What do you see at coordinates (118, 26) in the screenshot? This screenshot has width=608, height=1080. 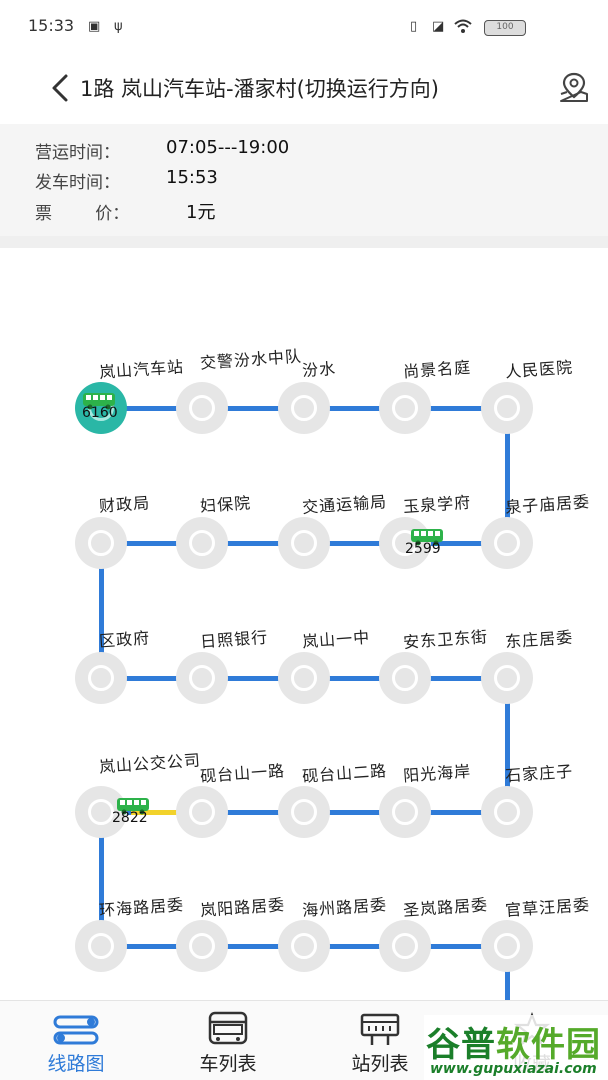 I see `usb-icon: ψ` at bounding box center [118, 26].